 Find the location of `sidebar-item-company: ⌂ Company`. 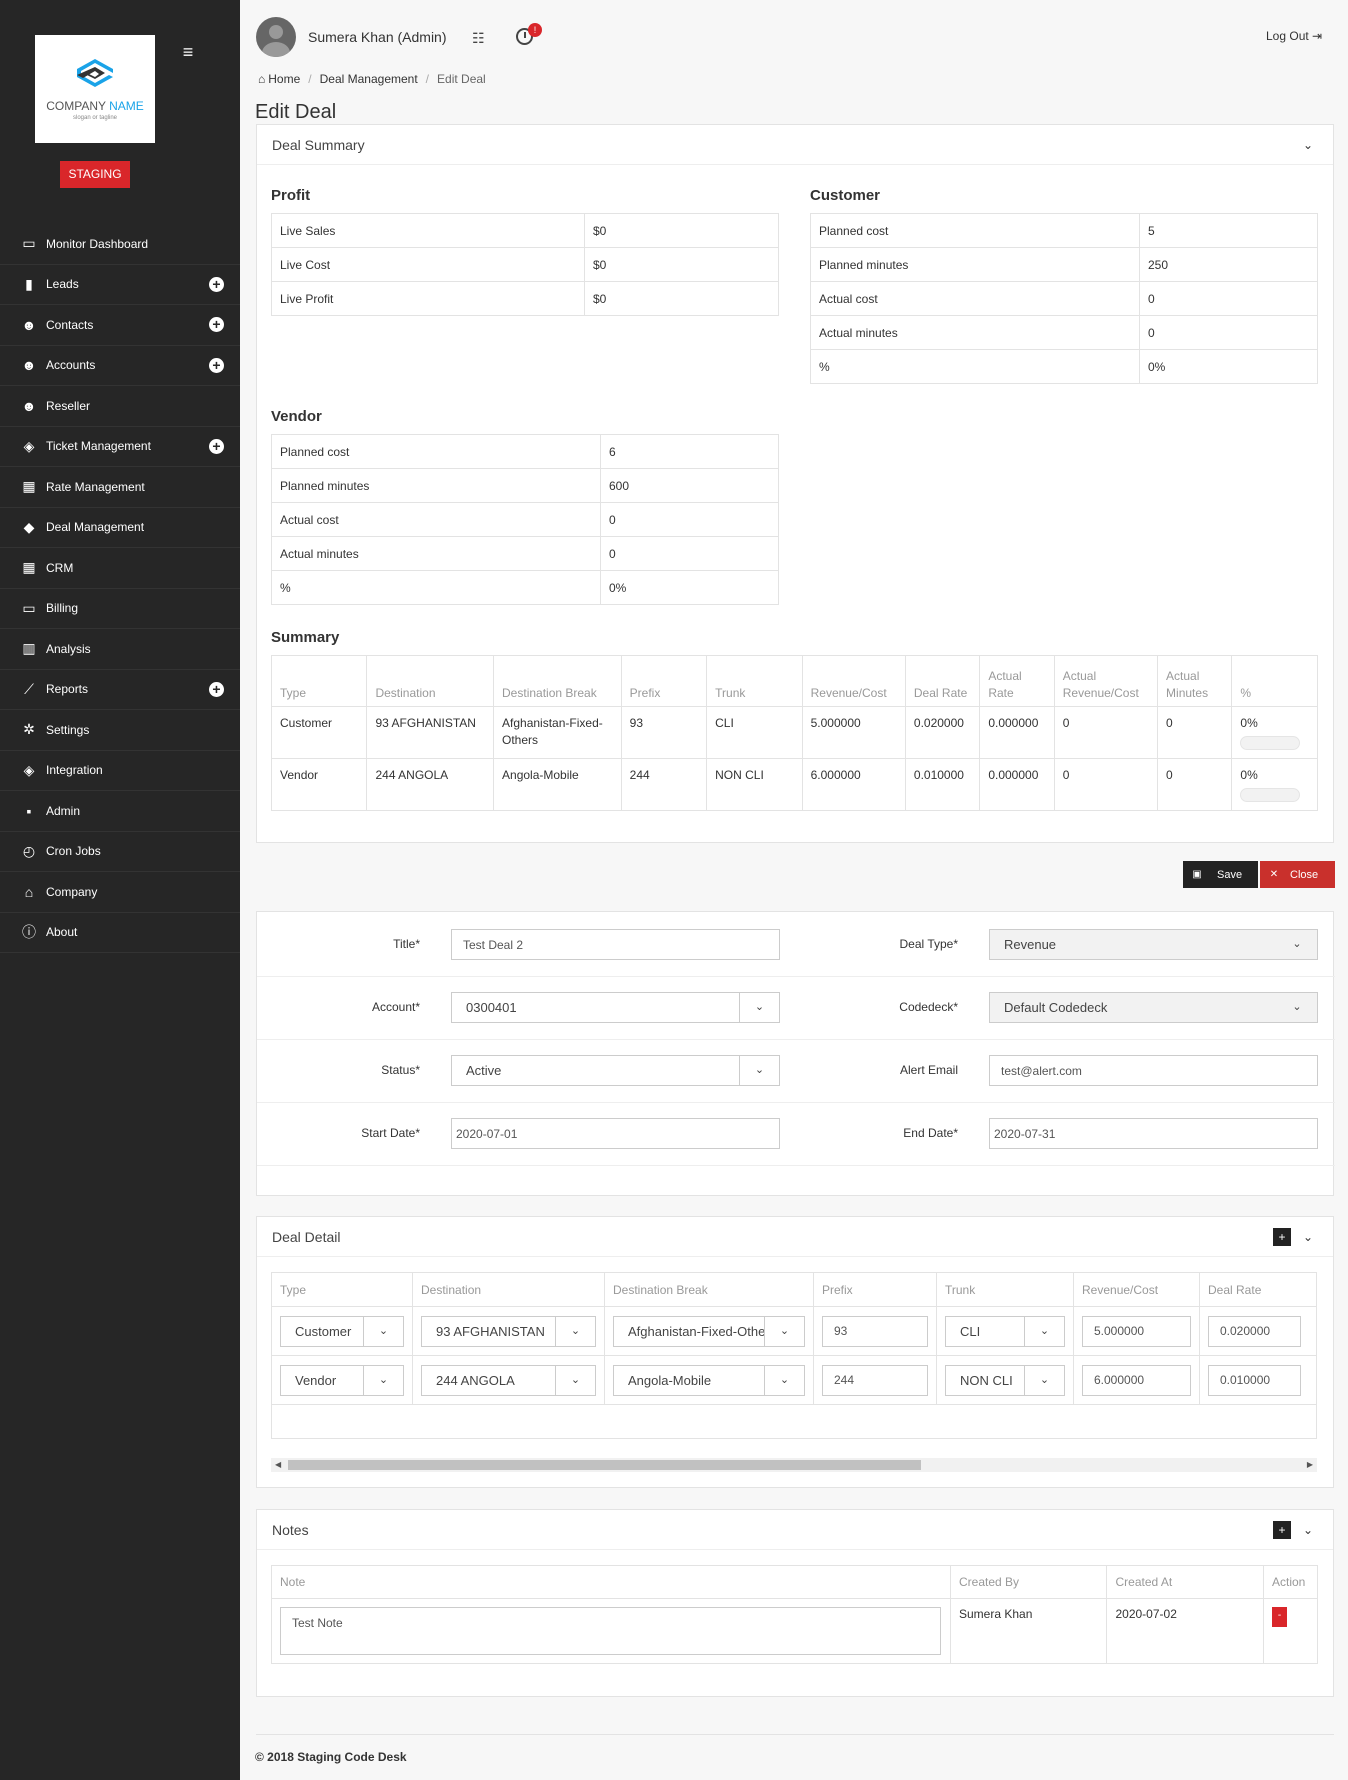

sidebar-item-company: ⌂ Company is located at coordinates (120, 892).